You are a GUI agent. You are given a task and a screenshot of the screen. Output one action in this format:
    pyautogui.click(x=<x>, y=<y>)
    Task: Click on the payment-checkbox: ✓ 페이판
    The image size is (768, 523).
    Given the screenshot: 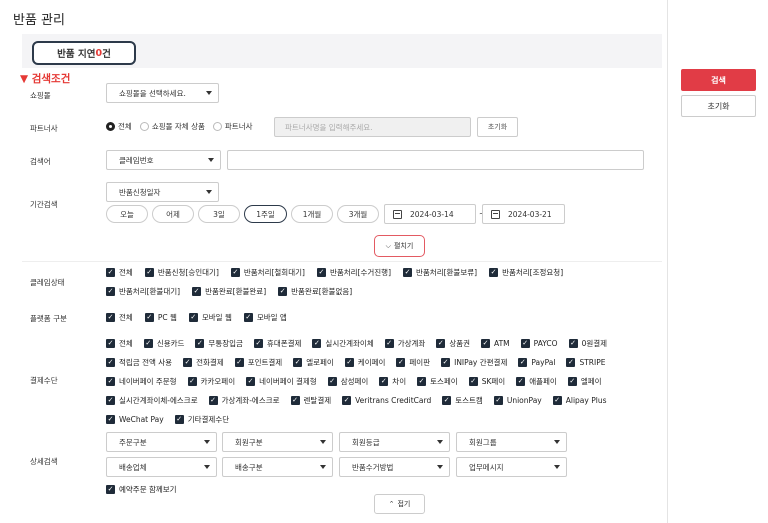 What is the action you would take?
    pyautogui.click(x=413, y=362)
    